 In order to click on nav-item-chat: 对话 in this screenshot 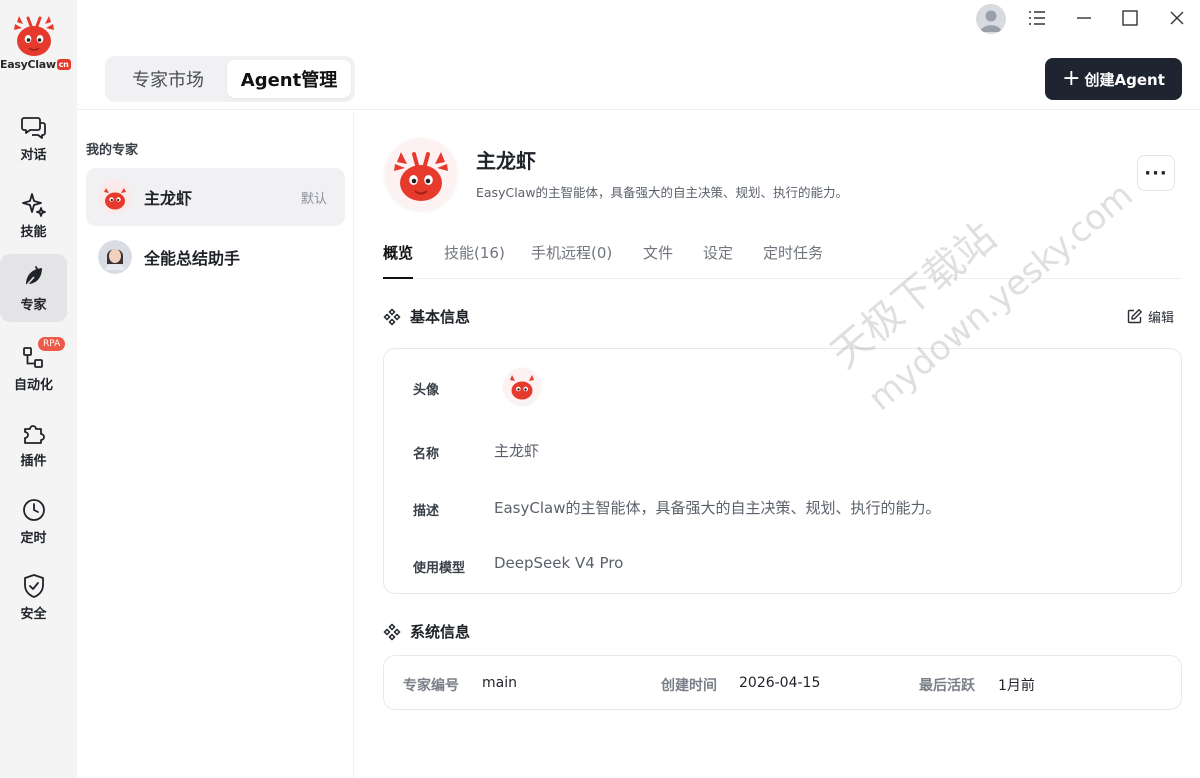, I will do `click(33, 138)`.